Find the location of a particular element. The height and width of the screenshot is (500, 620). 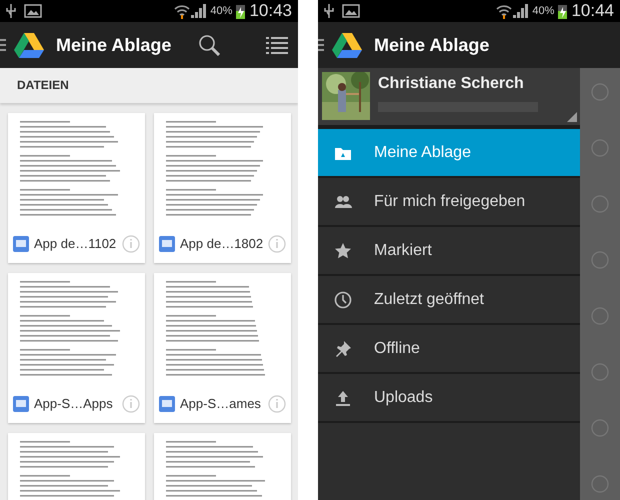

file-name: App-S…Apps is located at coordinates (75, 404).